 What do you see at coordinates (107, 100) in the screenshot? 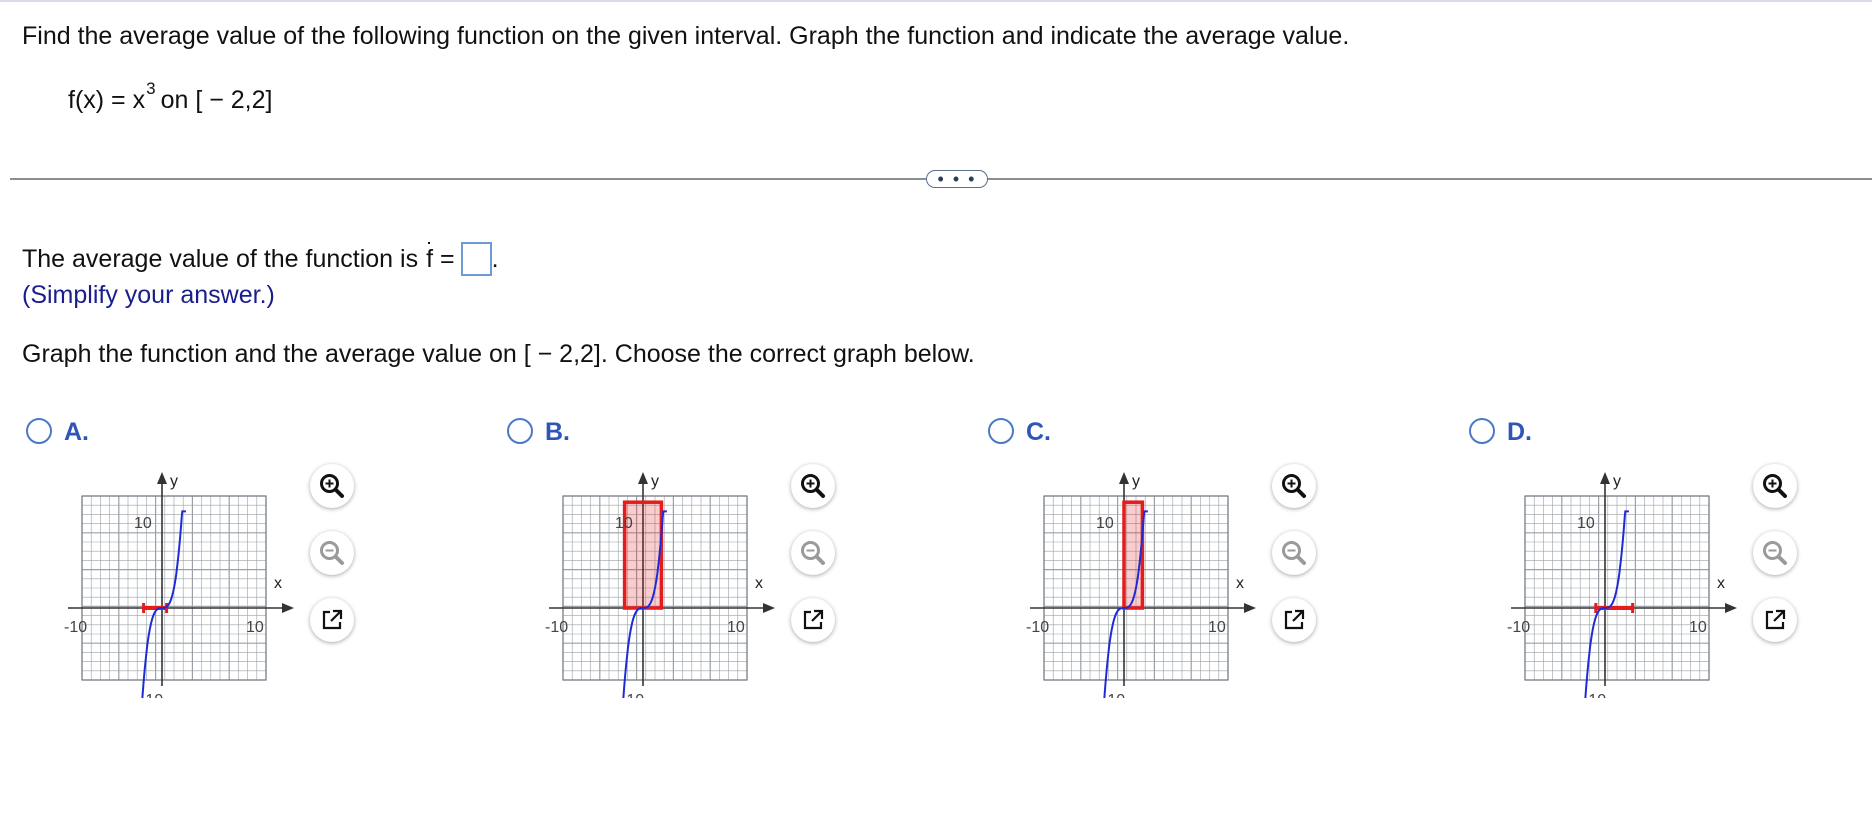
I see `function-lhs: f(x) = x` at bounding box center [107, 100].